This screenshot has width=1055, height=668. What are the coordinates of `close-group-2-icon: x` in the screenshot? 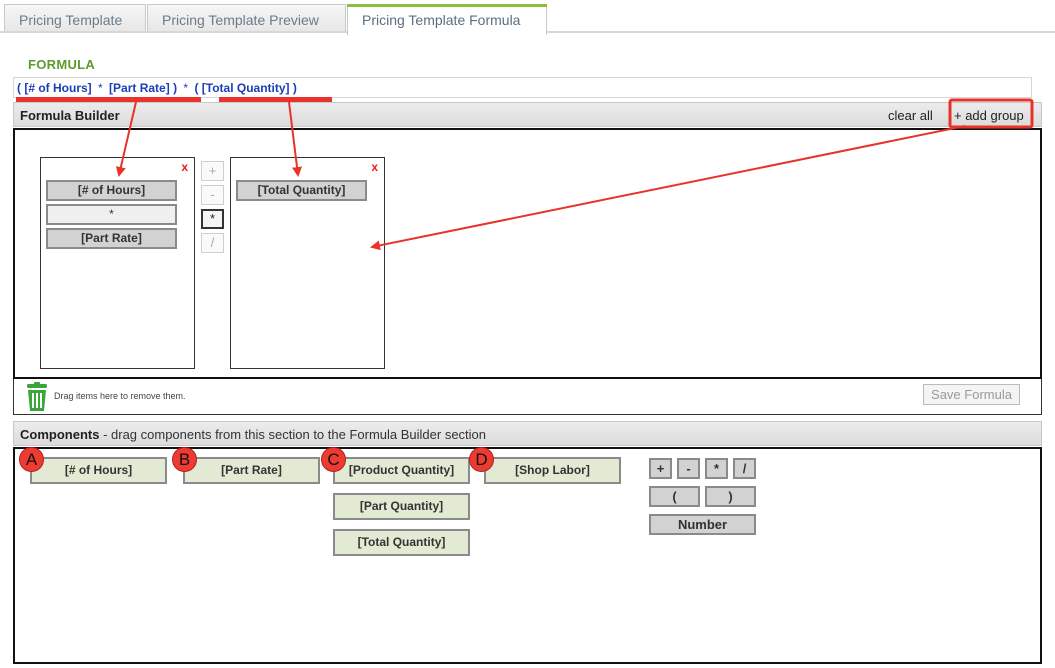 It's located at (374, 167).